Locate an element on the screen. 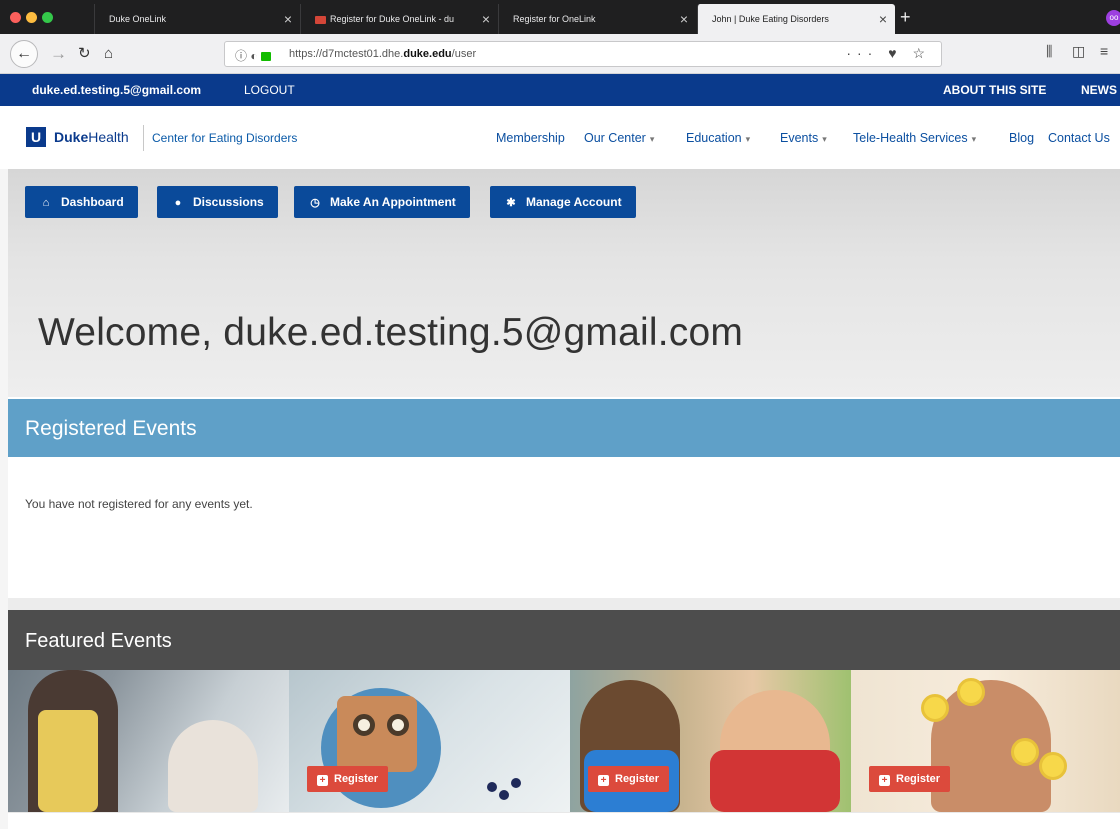  event-photo-child is located at coordinates (213, 766).